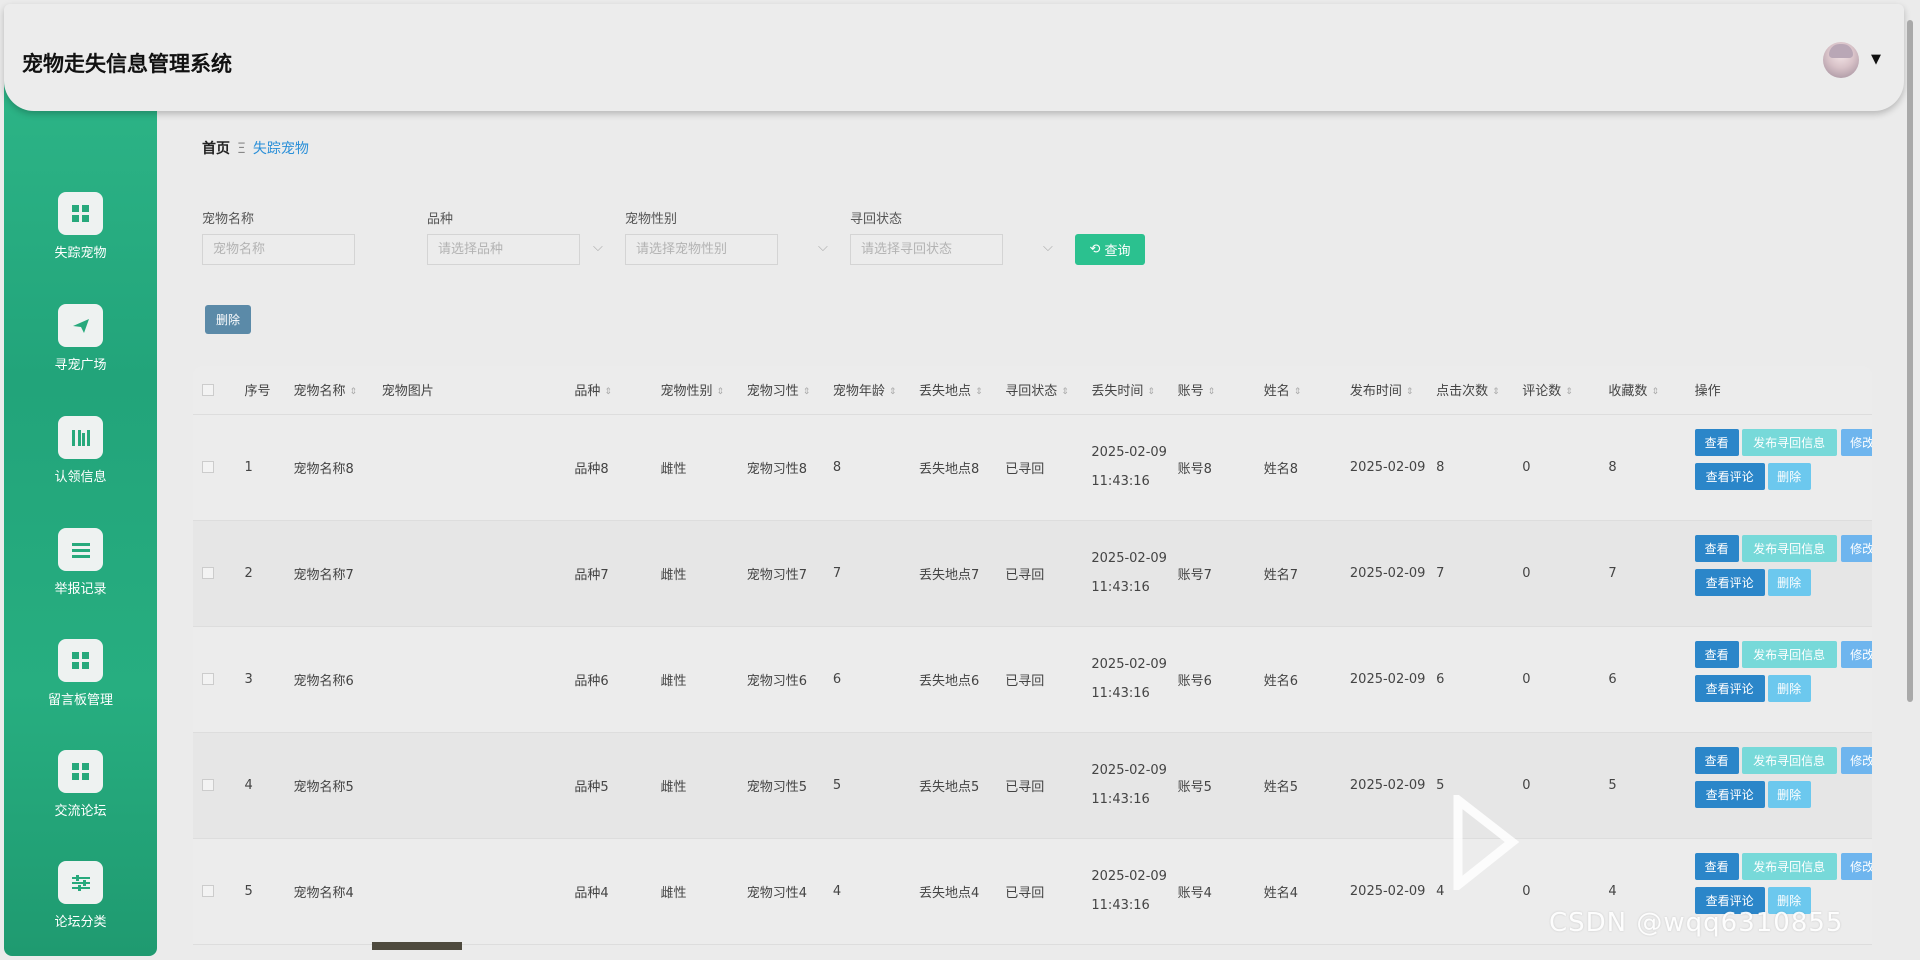  What do you see at coordinates (1125, 390) in the screenshot?
I see `column-header: 丢失时间 ⇕` at bounding box center [1125, 390].